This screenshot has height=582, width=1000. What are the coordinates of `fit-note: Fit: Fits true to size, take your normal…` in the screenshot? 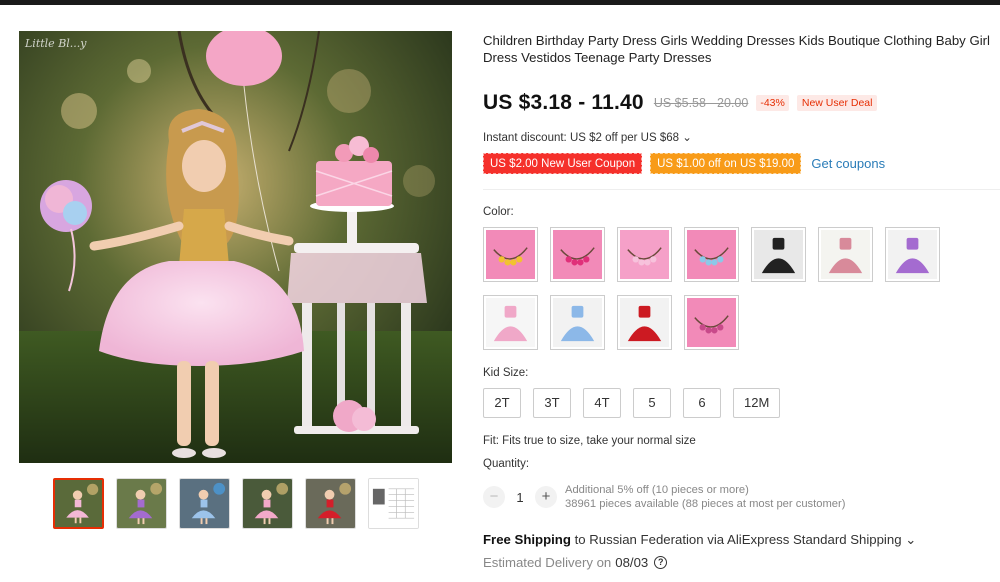 It's located at (589, 441).